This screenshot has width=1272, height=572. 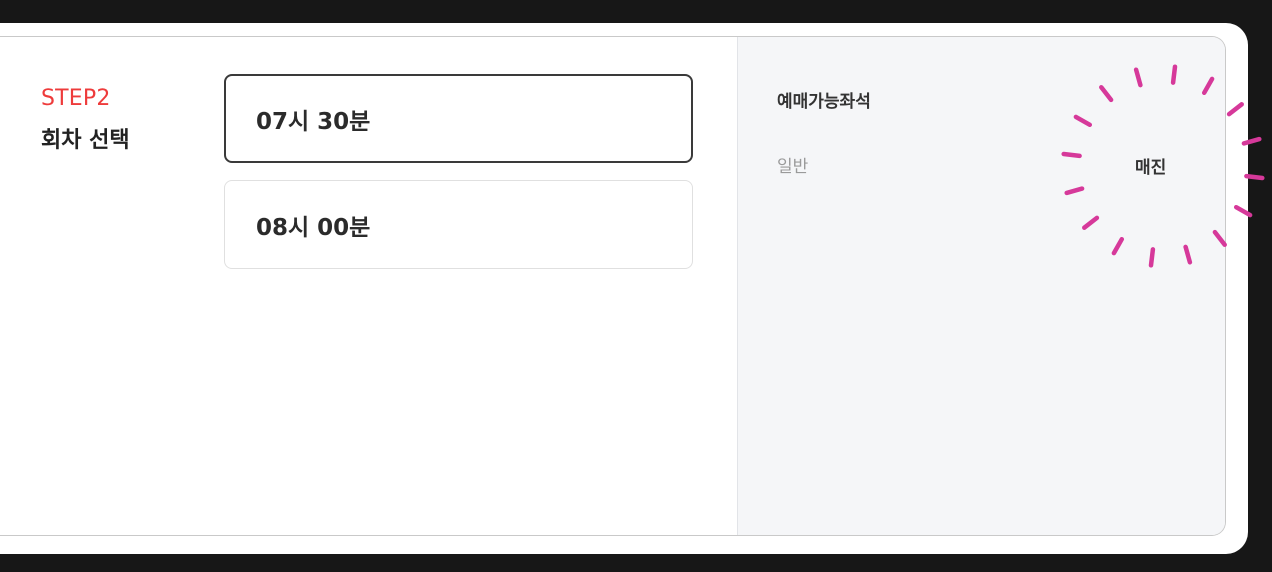 What do you see at coordinates (1151, 168) in the screenshot?
I see `sold-out-status: 매진` at bounding box center [1151, 168].